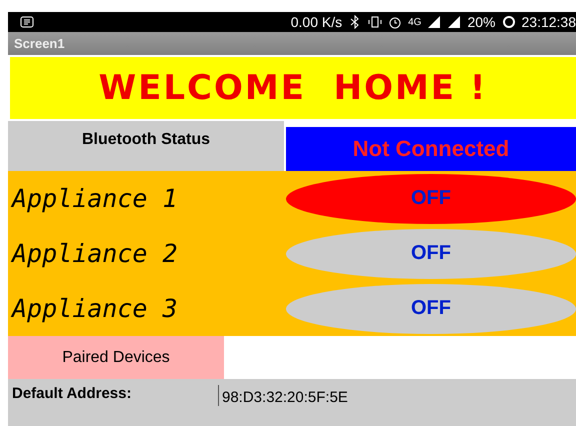 This screenshot has width=576, height=426. What do you see at coordinates (431, 149) in the screenshot?
I see `bluetooth-status: Not Connected` at bounding box center [431, 149].